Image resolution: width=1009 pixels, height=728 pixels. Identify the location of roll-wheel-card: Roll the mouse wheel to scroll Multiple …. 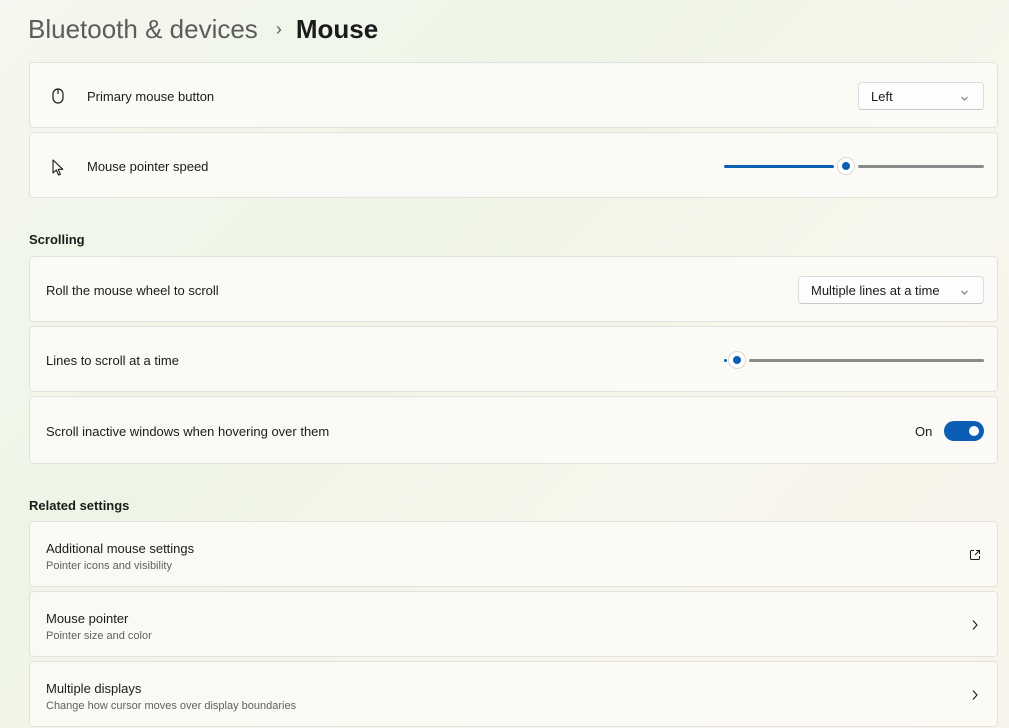
(513, 289).